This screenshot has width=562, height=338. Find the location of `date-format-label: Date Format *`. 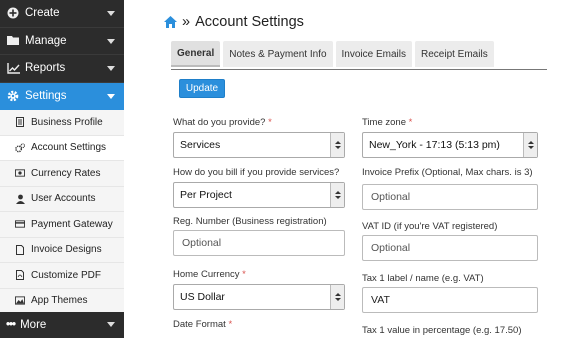

date-format-label: Date Format * is located at coordinates (203, 324).